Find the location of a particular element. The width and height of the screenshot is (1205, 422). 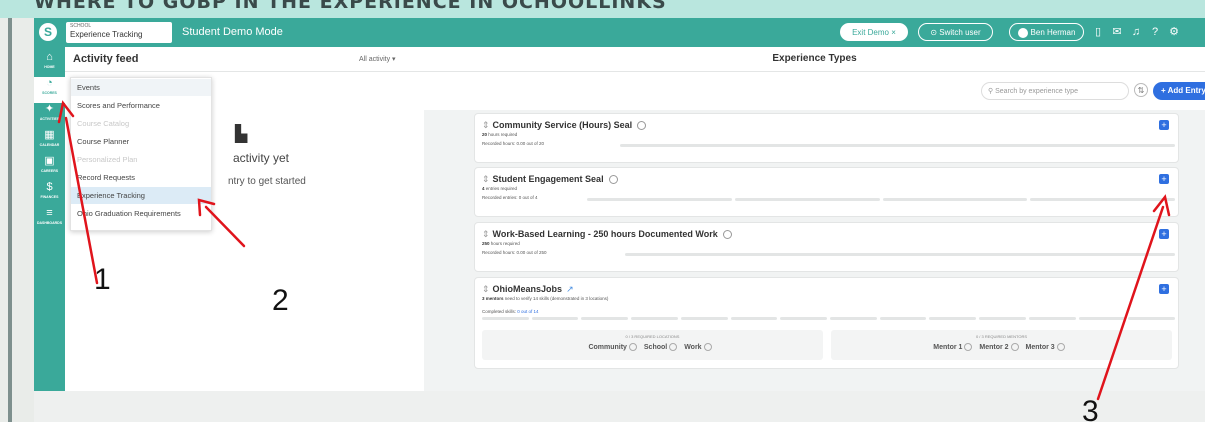

annotation-label-2: 2 is located at coordinates (280, 300).